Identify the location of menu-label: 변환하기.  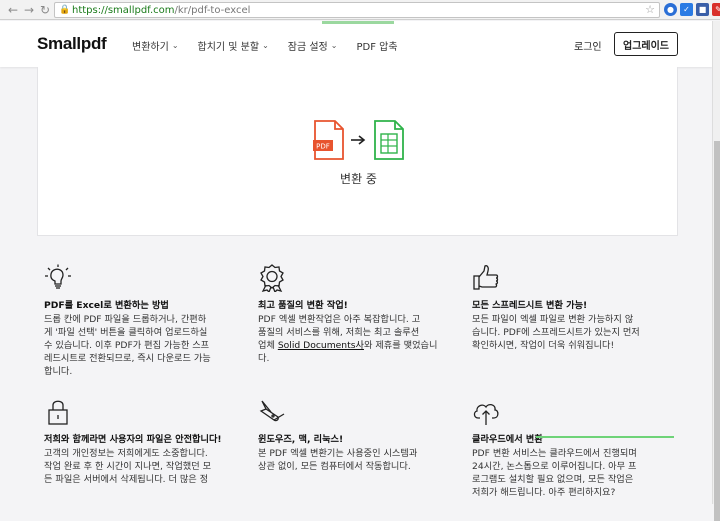
(150, 47).